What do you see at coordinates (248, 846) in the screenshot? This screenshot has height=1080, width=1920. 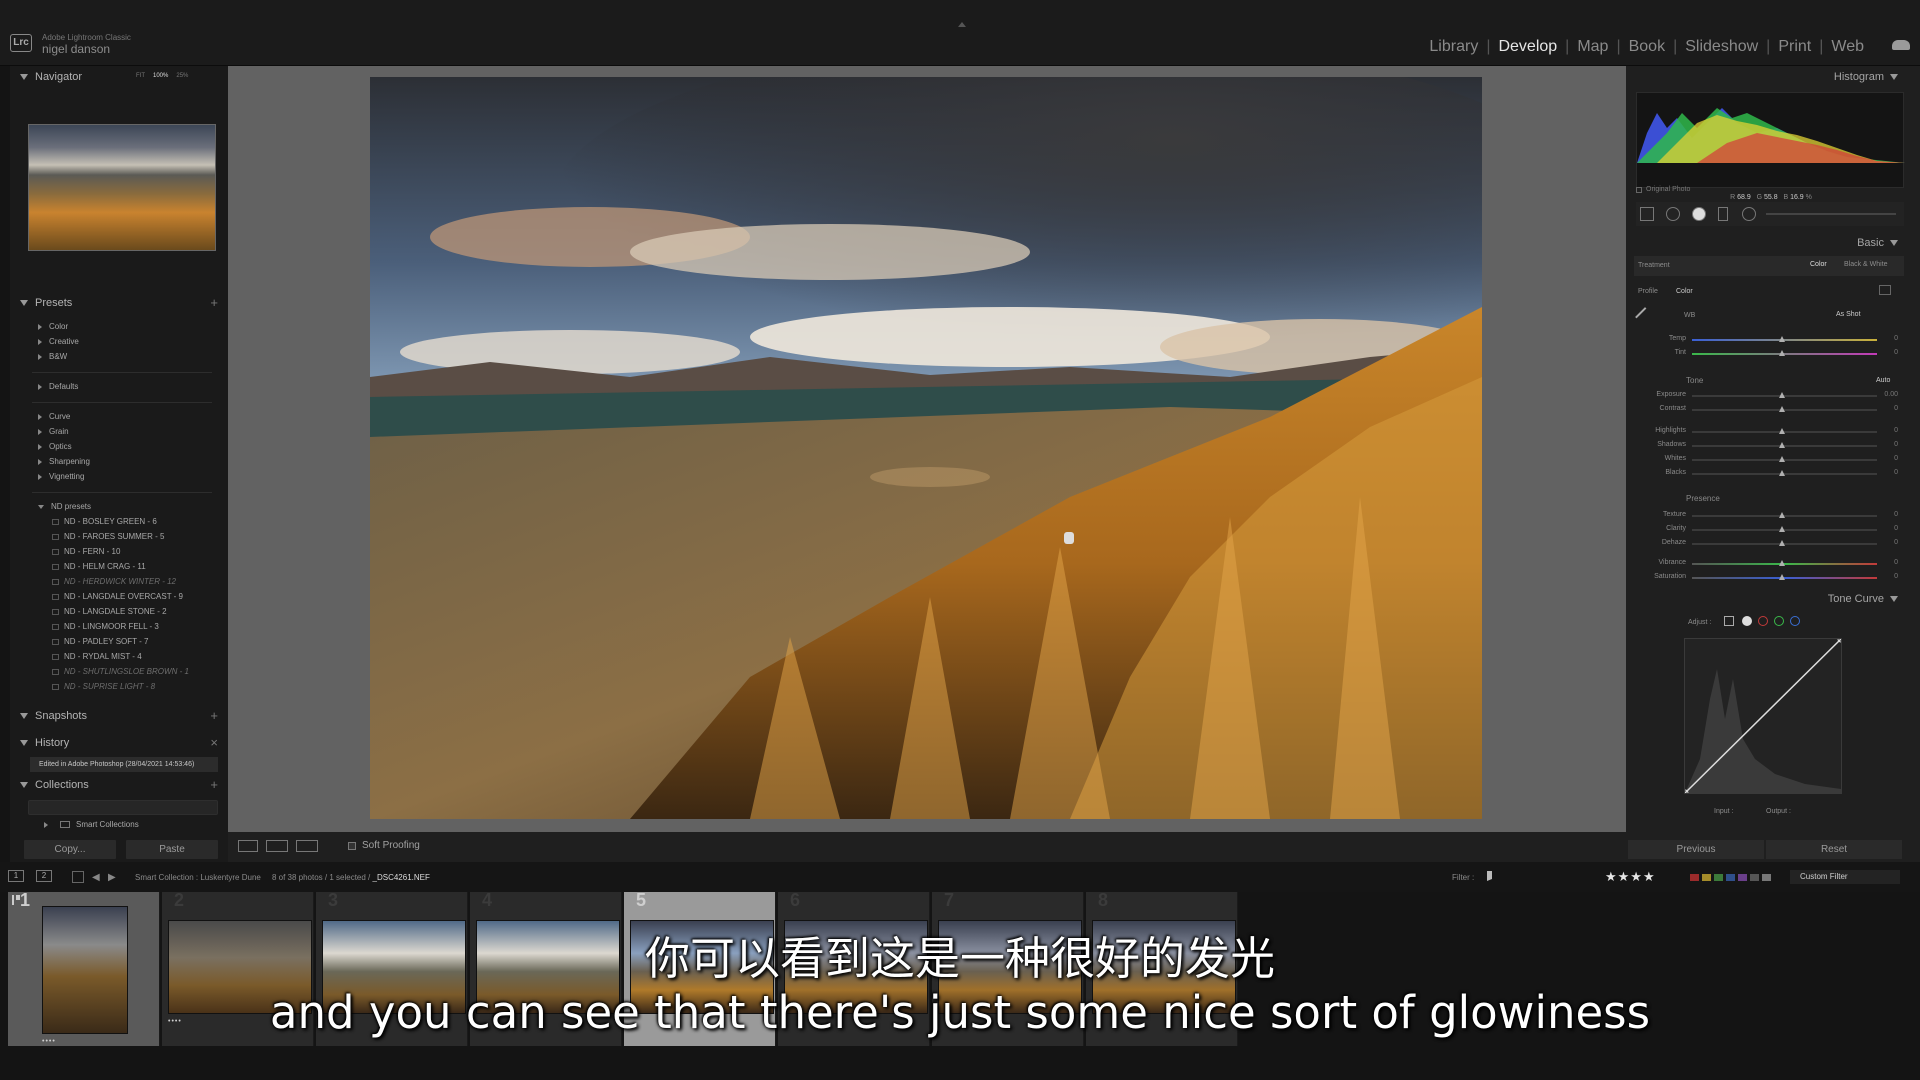 I see `loupe-view-icon` at bounding box center [248, 846].